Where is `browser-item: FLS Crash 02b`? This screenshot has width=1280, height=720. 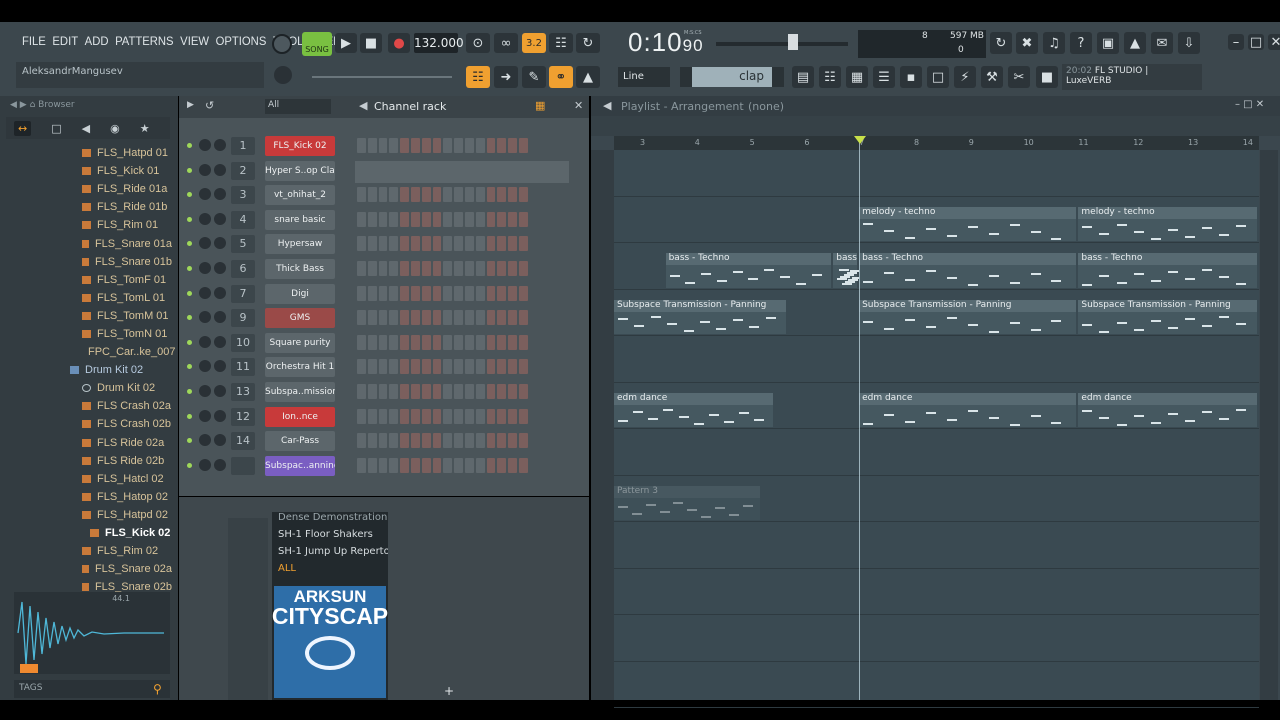
browser-item: FLS Crash 02b is located at coordinates (86, 424).